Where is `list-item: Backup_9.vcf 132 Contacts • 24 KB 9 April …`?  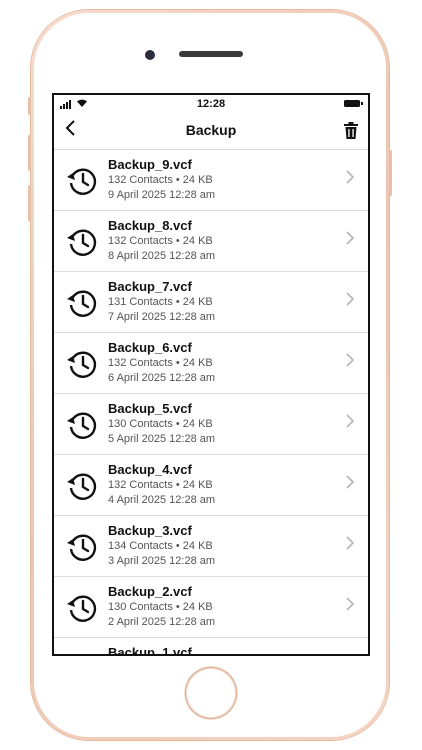 list-item: Backup_9.vcf 132 Contacts • 24 KB 9 April … is located at coordinates (211, 180).